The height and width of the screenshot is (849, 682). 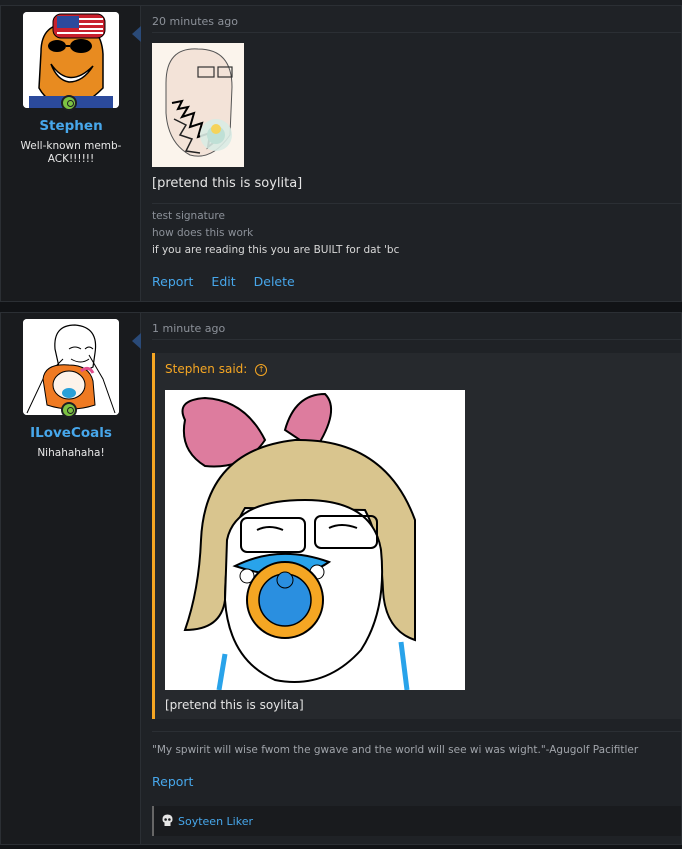 What do you see at coordinates (188, 328) in the screenshot?
I see `post-timestamp: 1 minute ago` at bounding box center [188, 328].